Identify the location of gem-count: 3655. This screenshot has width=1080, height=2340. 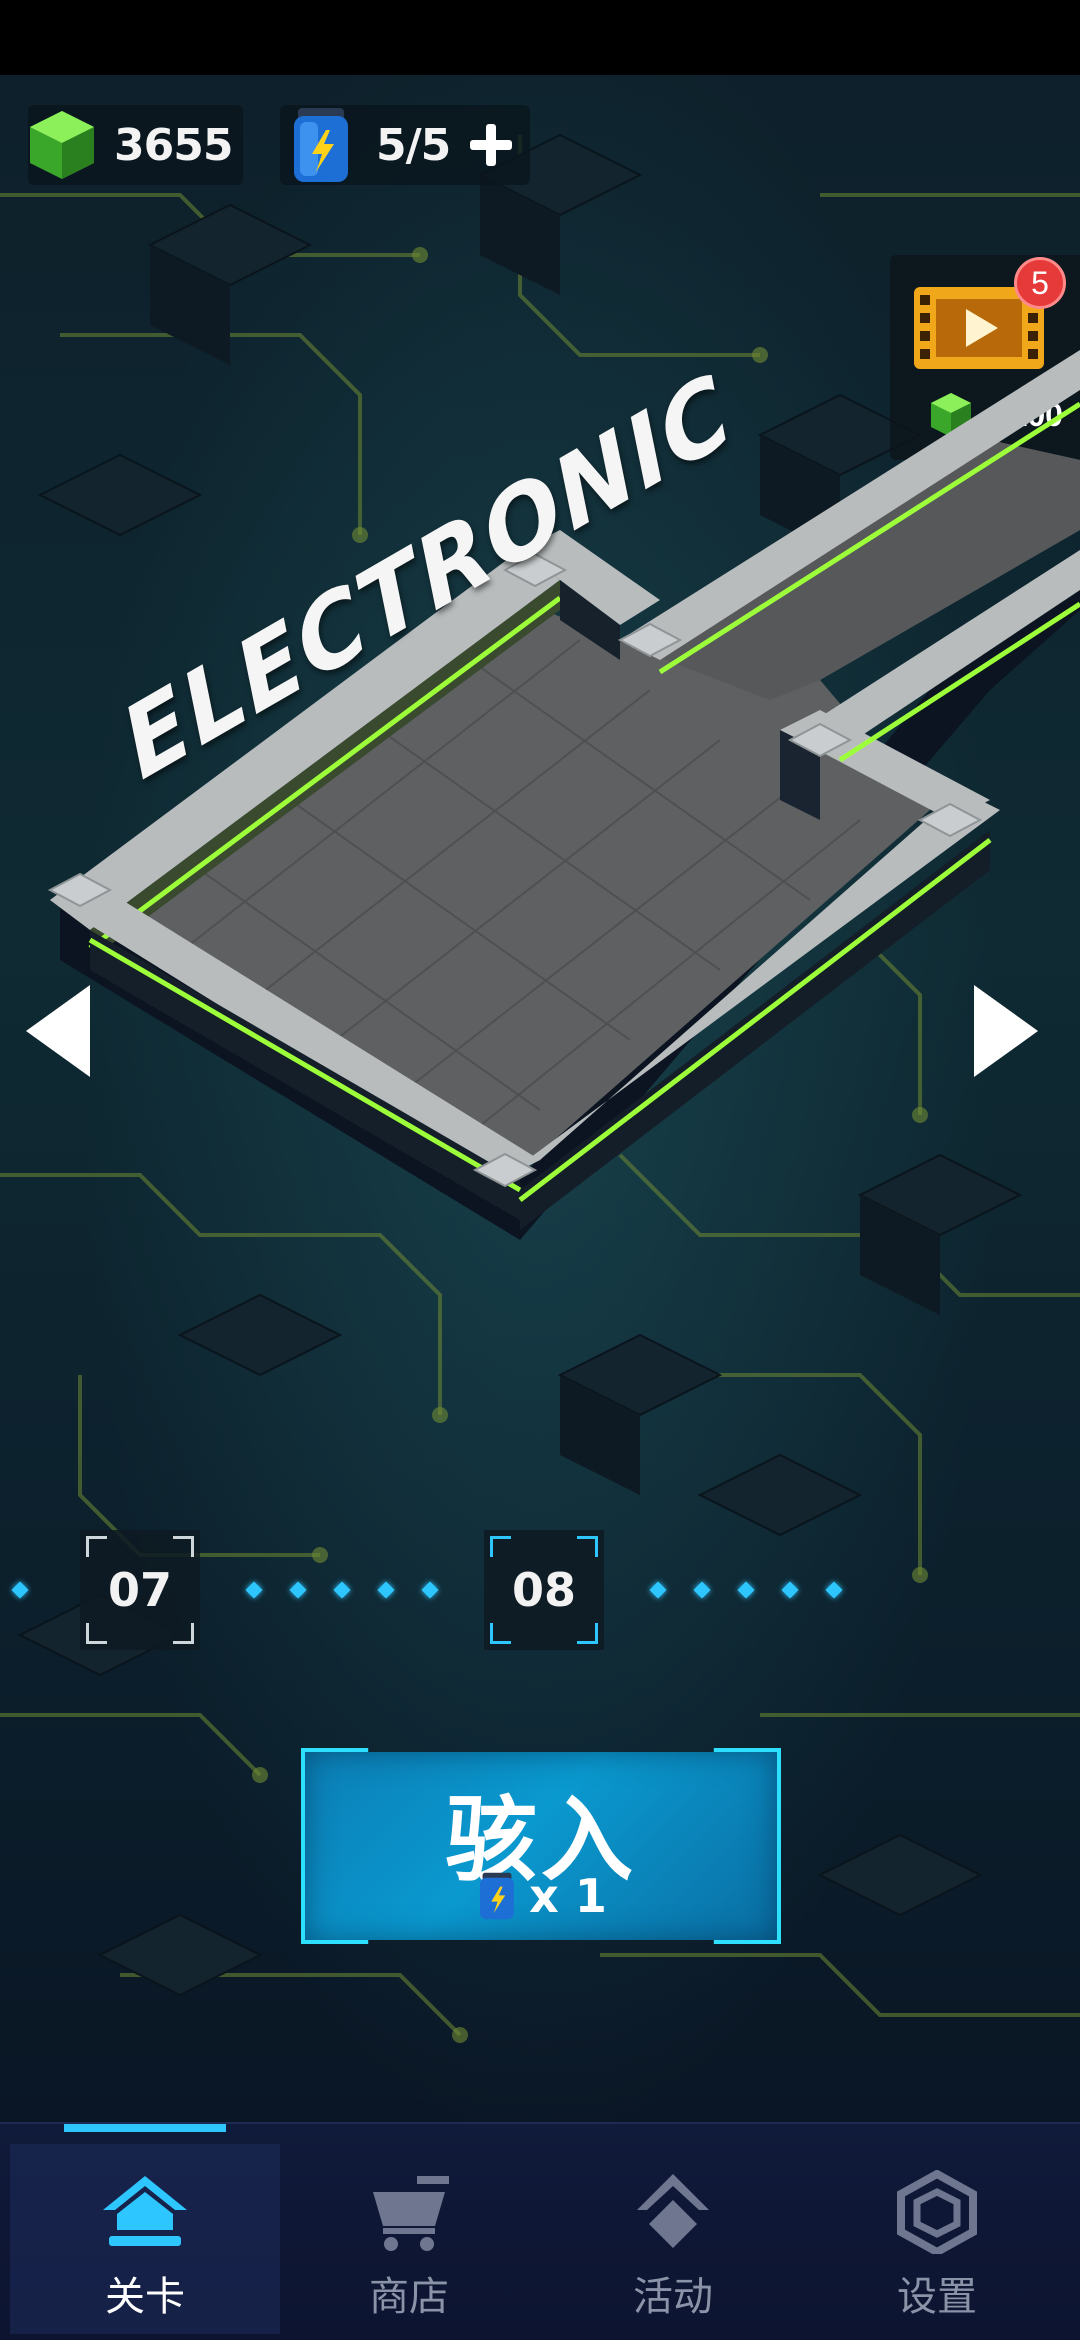
(173, 145).